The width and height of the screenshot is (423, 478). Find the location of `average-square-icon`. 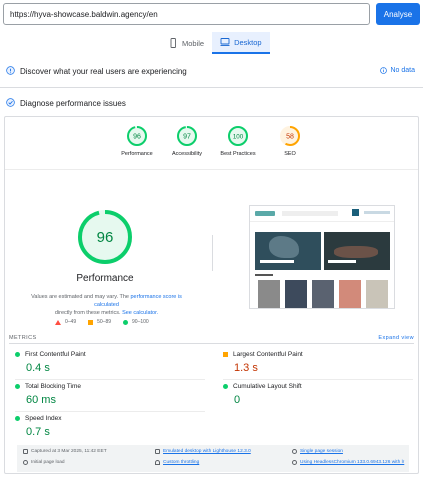

average-square-icon is located at coordinates (225, 354).